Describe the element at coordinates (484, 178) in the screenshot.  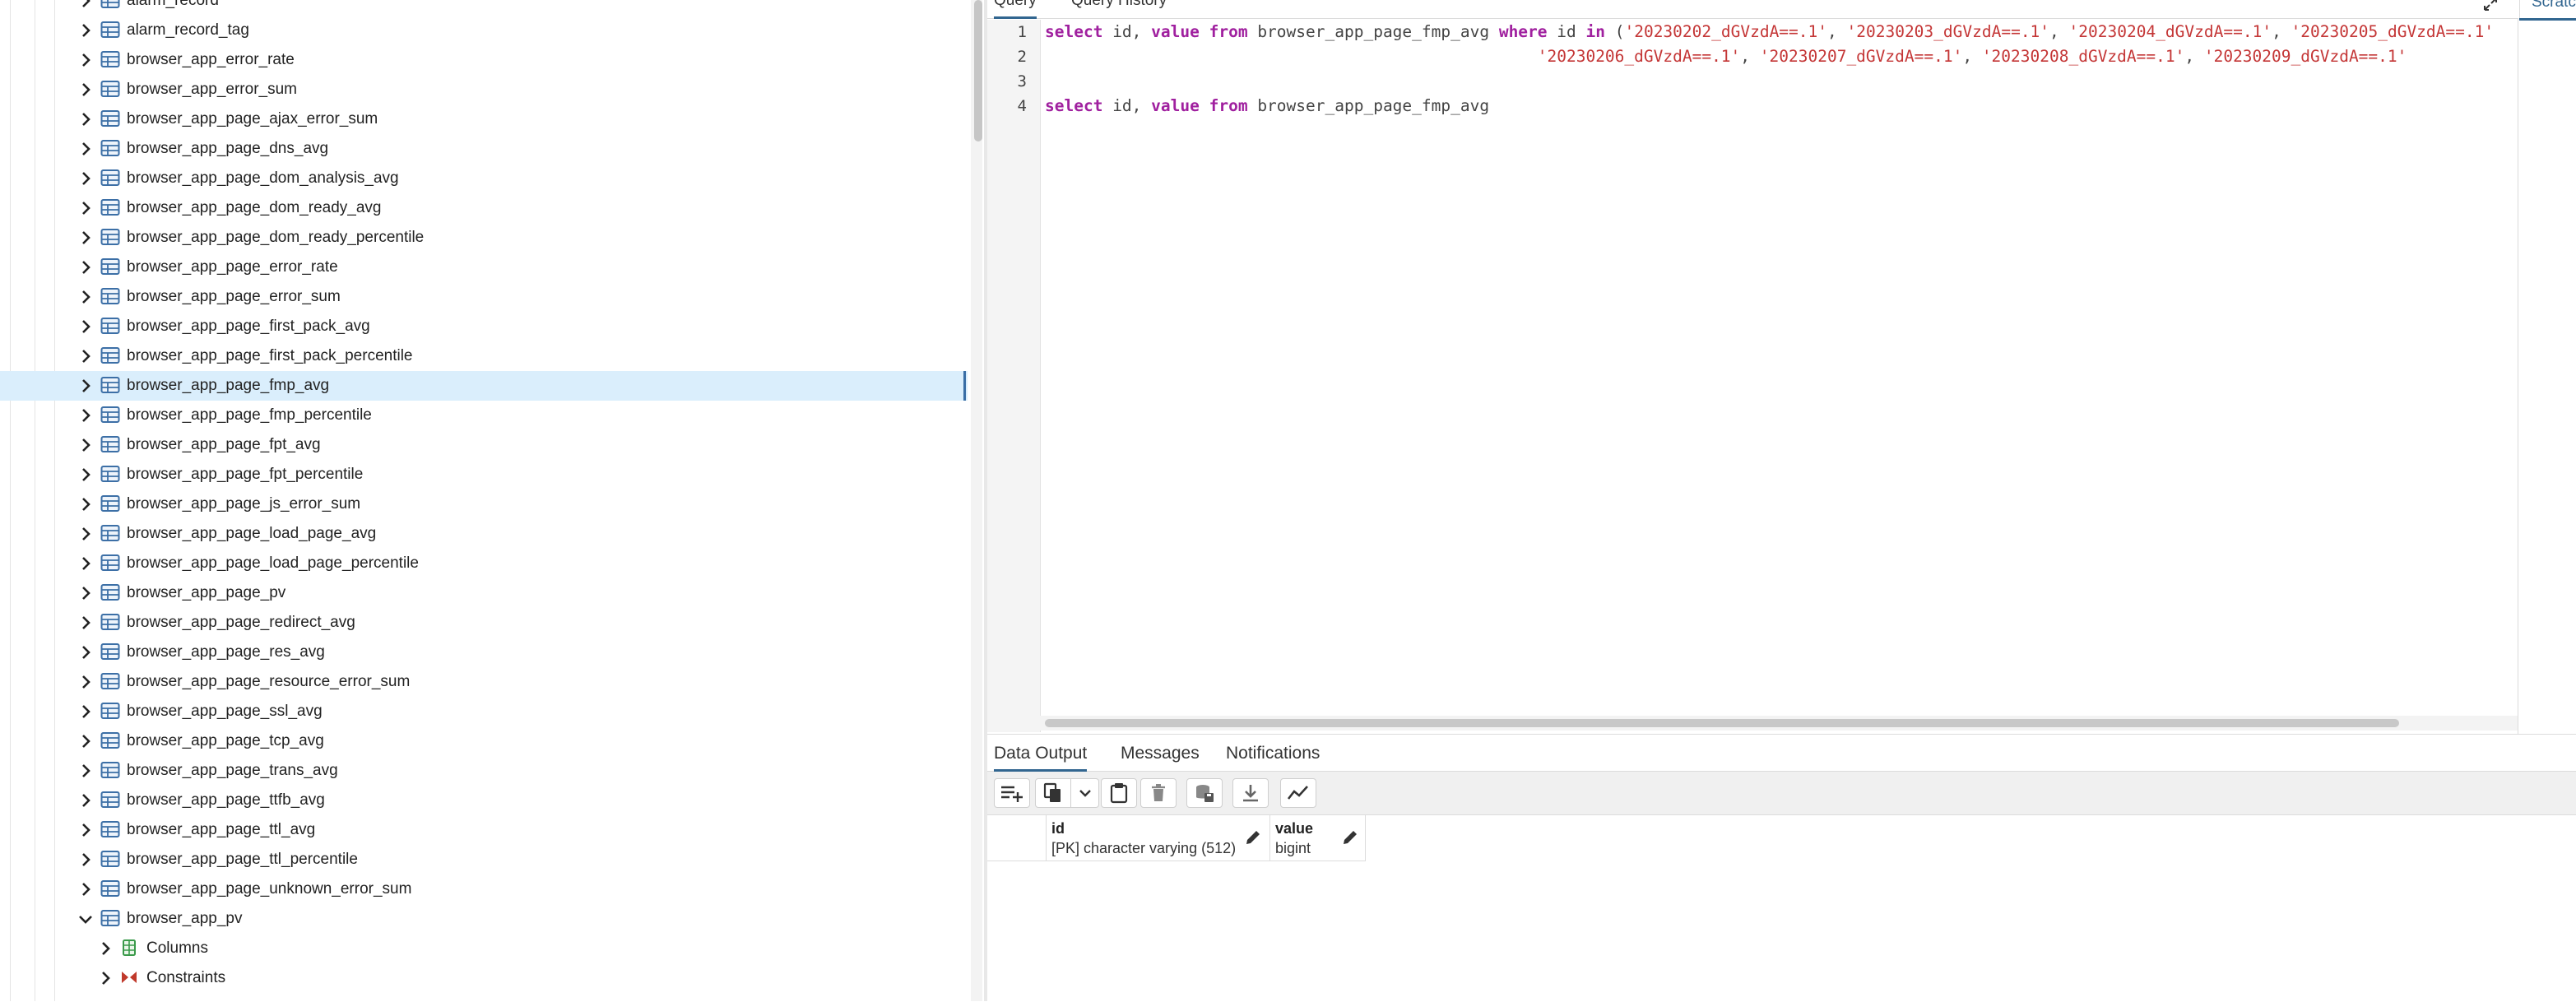
I see `tree-item: browser_app_page_dom_analysis_avg` at that location.